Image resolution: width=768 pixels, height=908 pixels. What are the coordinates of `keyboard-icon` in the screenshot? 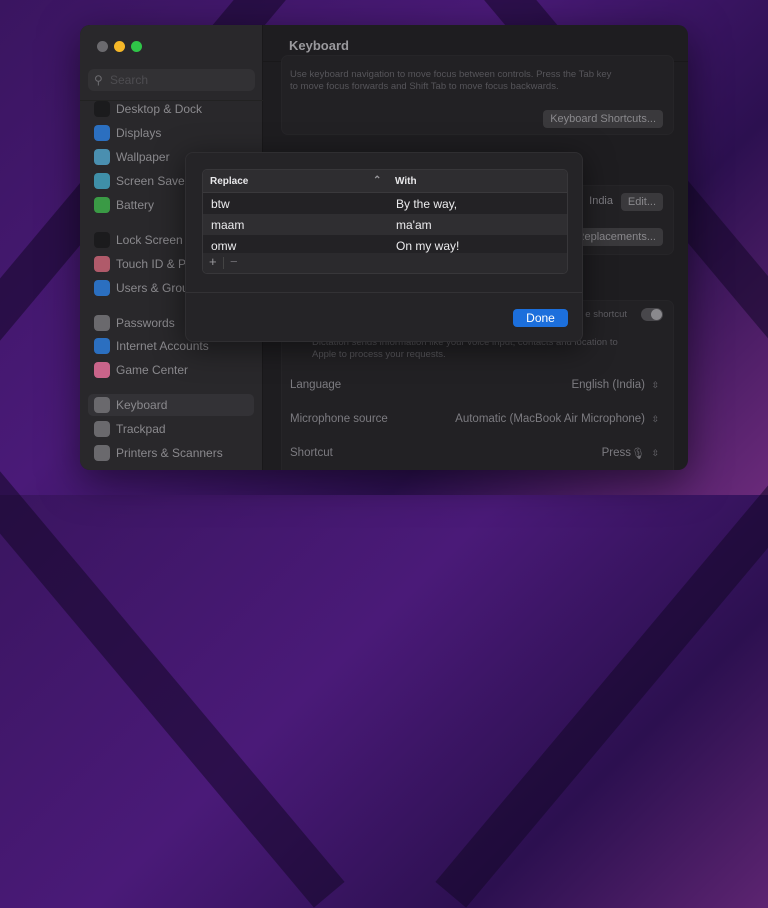 It's located at (102, 405).